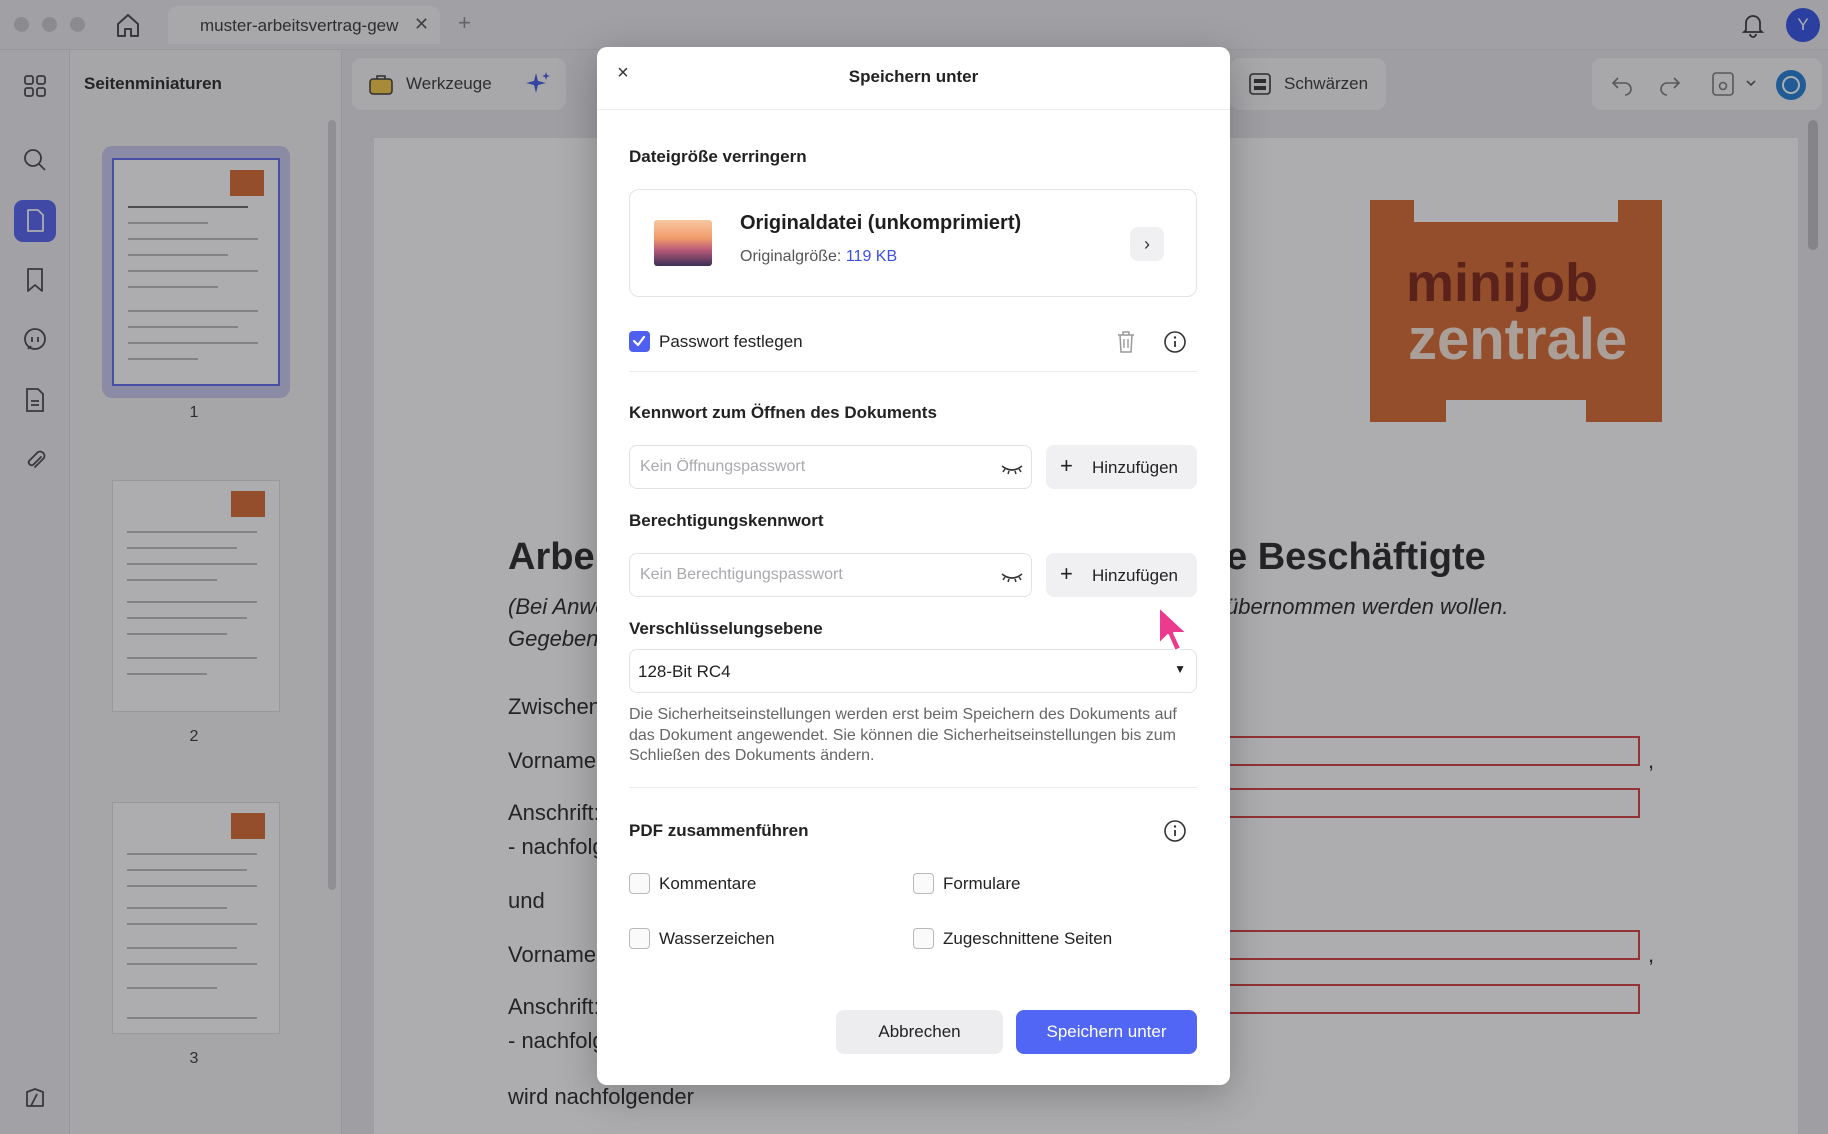 Image resolution: width=1828 pixels, height=1134 pixels. What do you see at coordinates (982, 883) in the screenshot?
I see `forms-label: Formulare` at bounding box center [982, 883].